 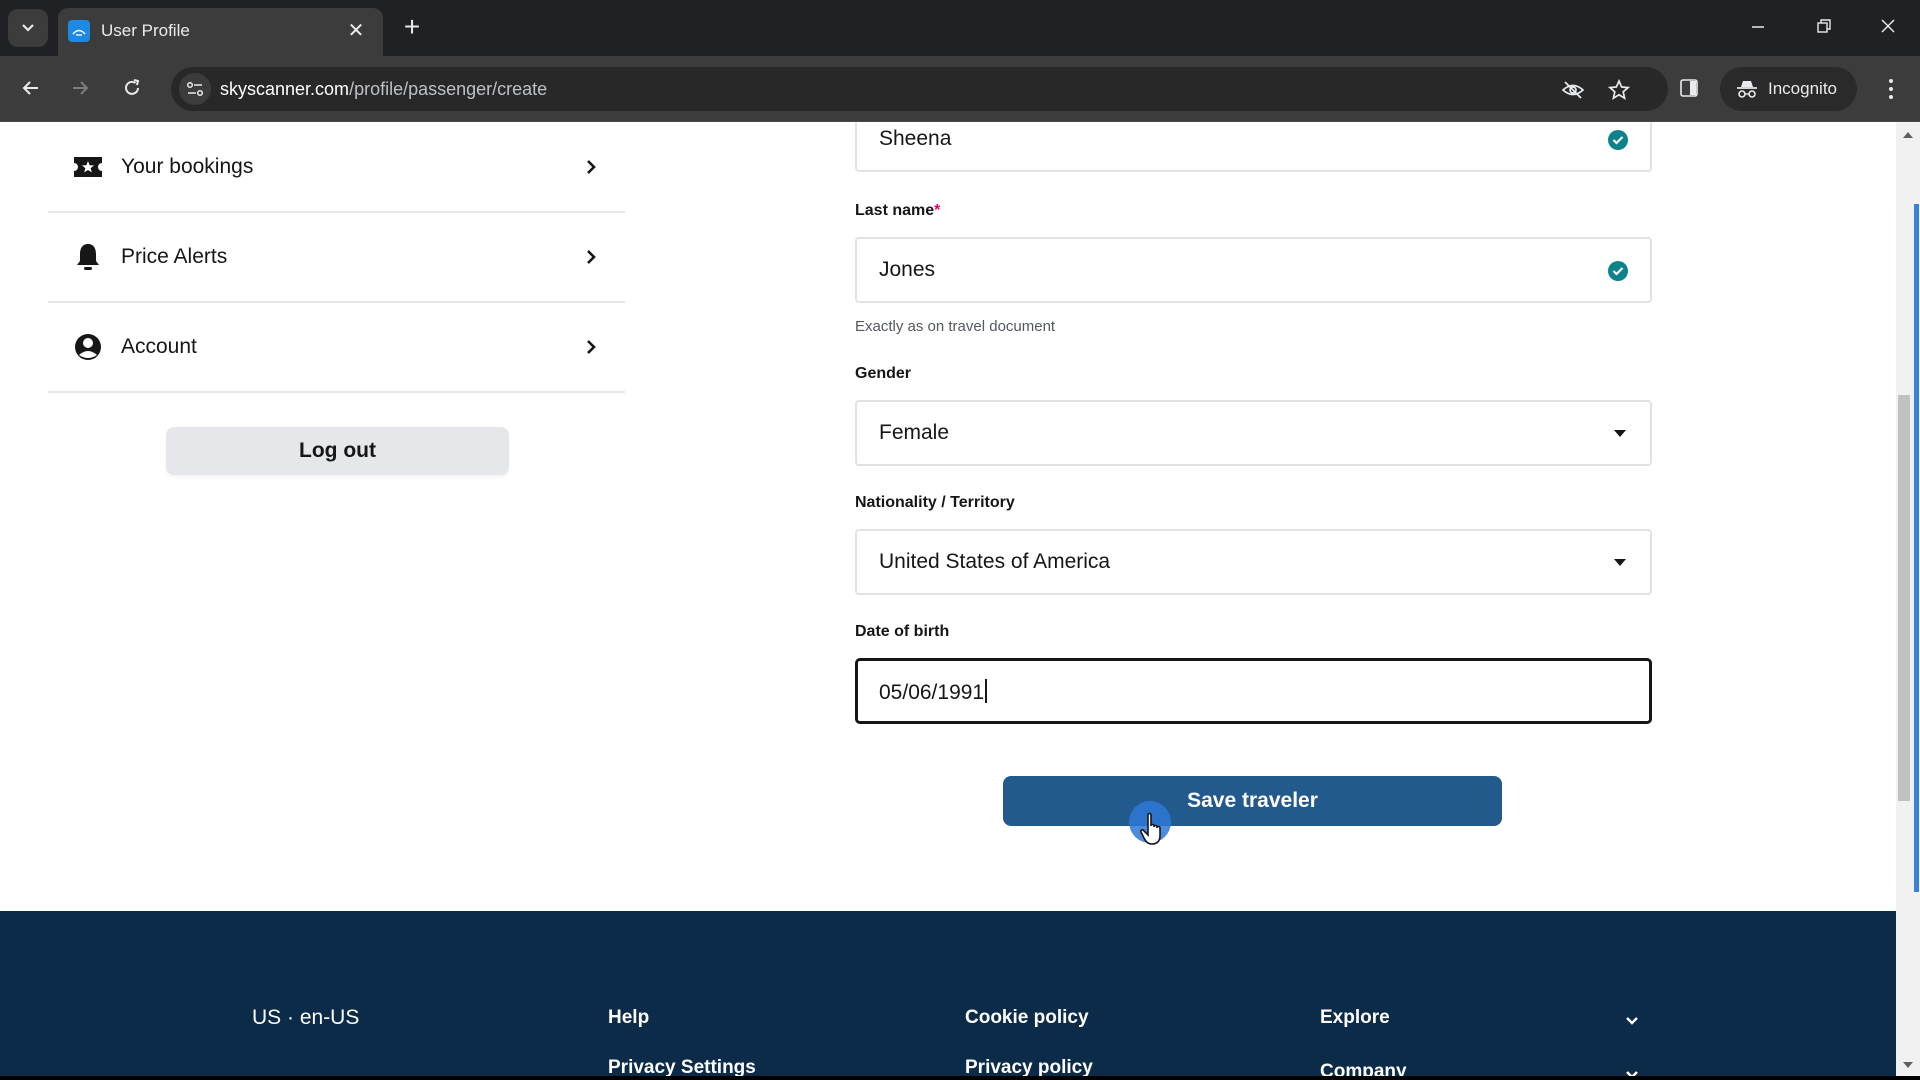 I want to click on side-panel-icon, so click(x=1689, y=88).